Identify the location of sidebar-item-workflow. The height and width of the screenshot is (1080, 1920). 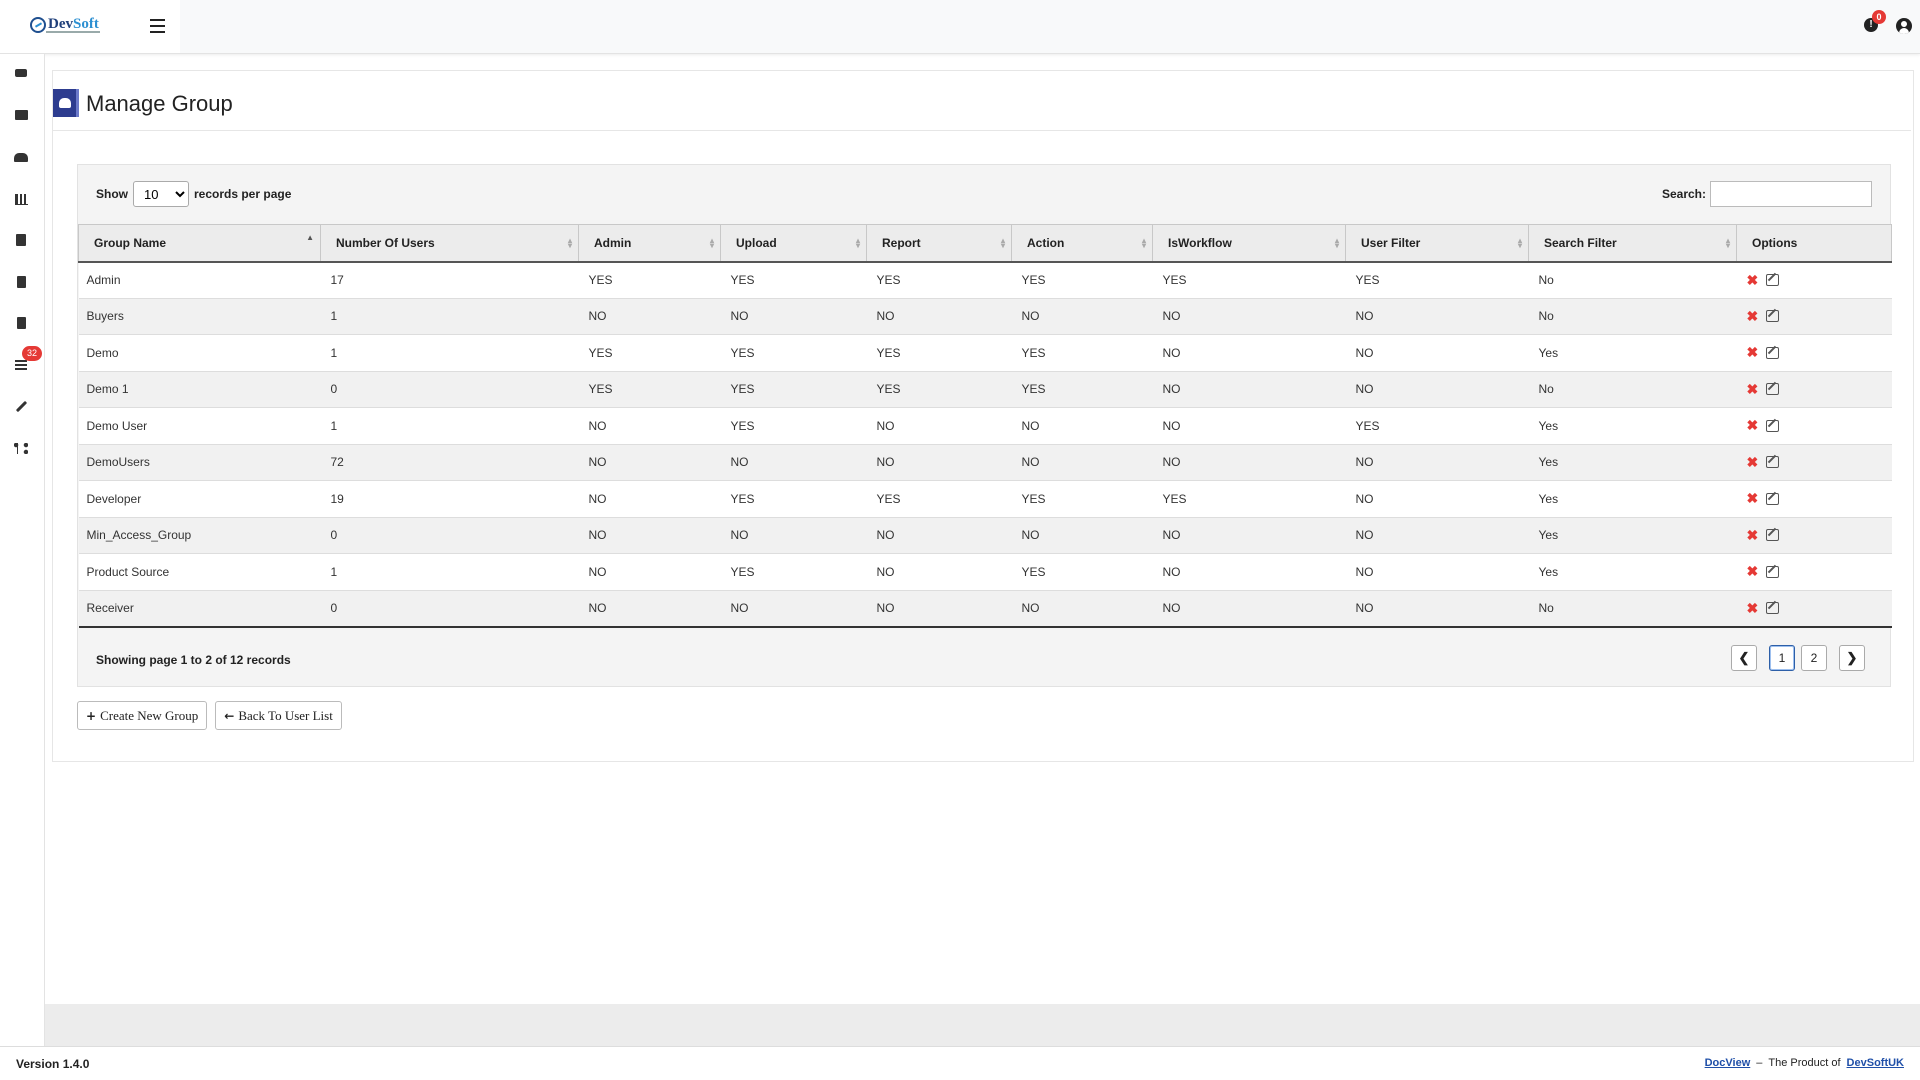
(21, 448).